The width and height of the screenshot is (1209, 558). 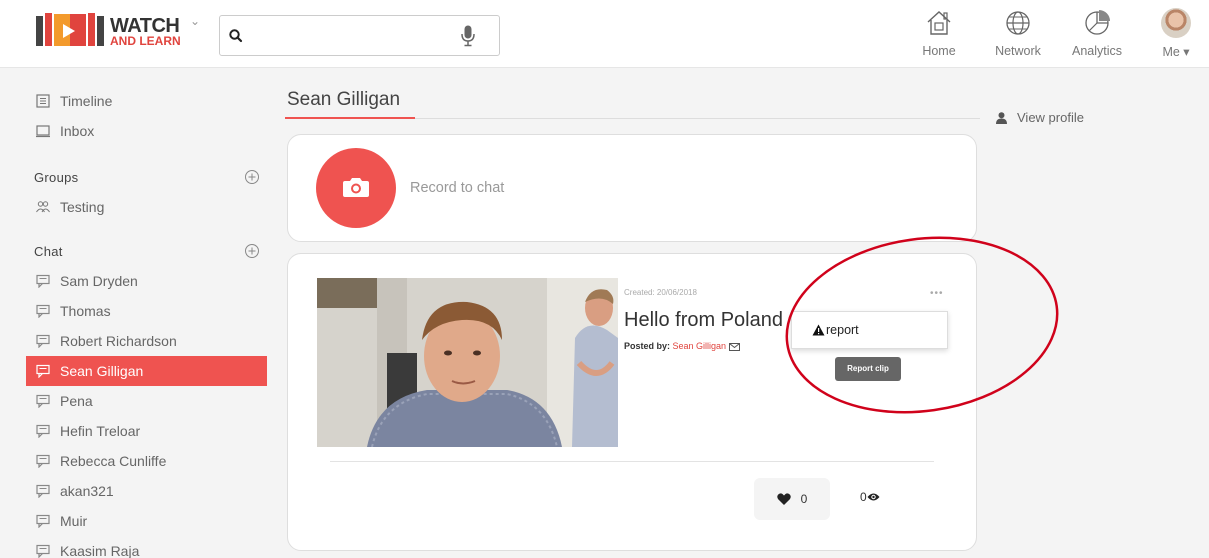 What do you see at coordinates (468, 36) in the screenshot?
I see `microphone-icon` at bounding box center [468, 36].